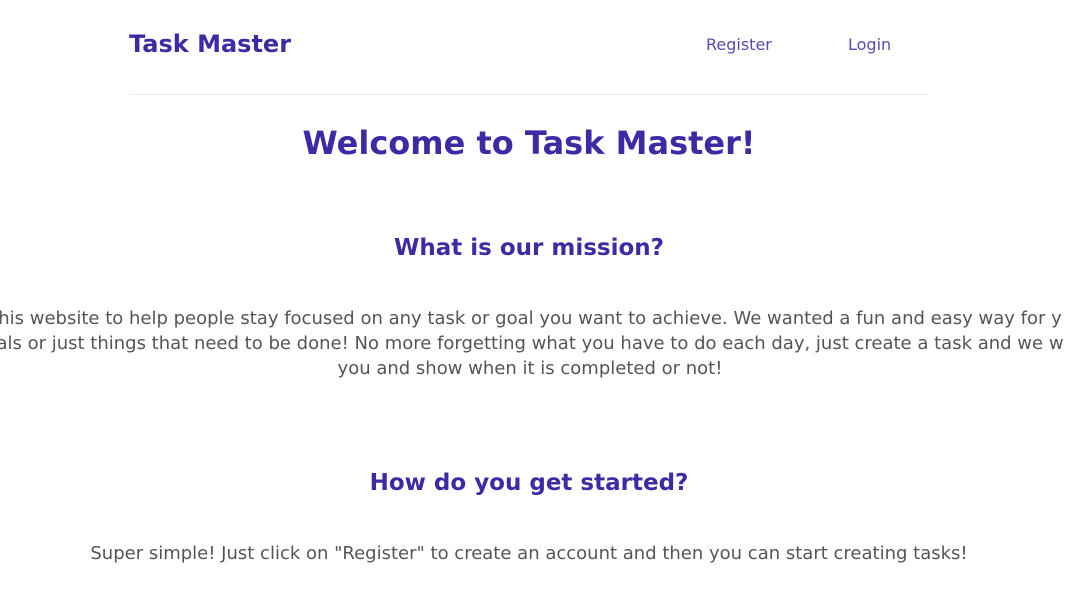 This screenshot has height=598, width=1090. I want to click on nav-login-link: Login, so click(869, 44).